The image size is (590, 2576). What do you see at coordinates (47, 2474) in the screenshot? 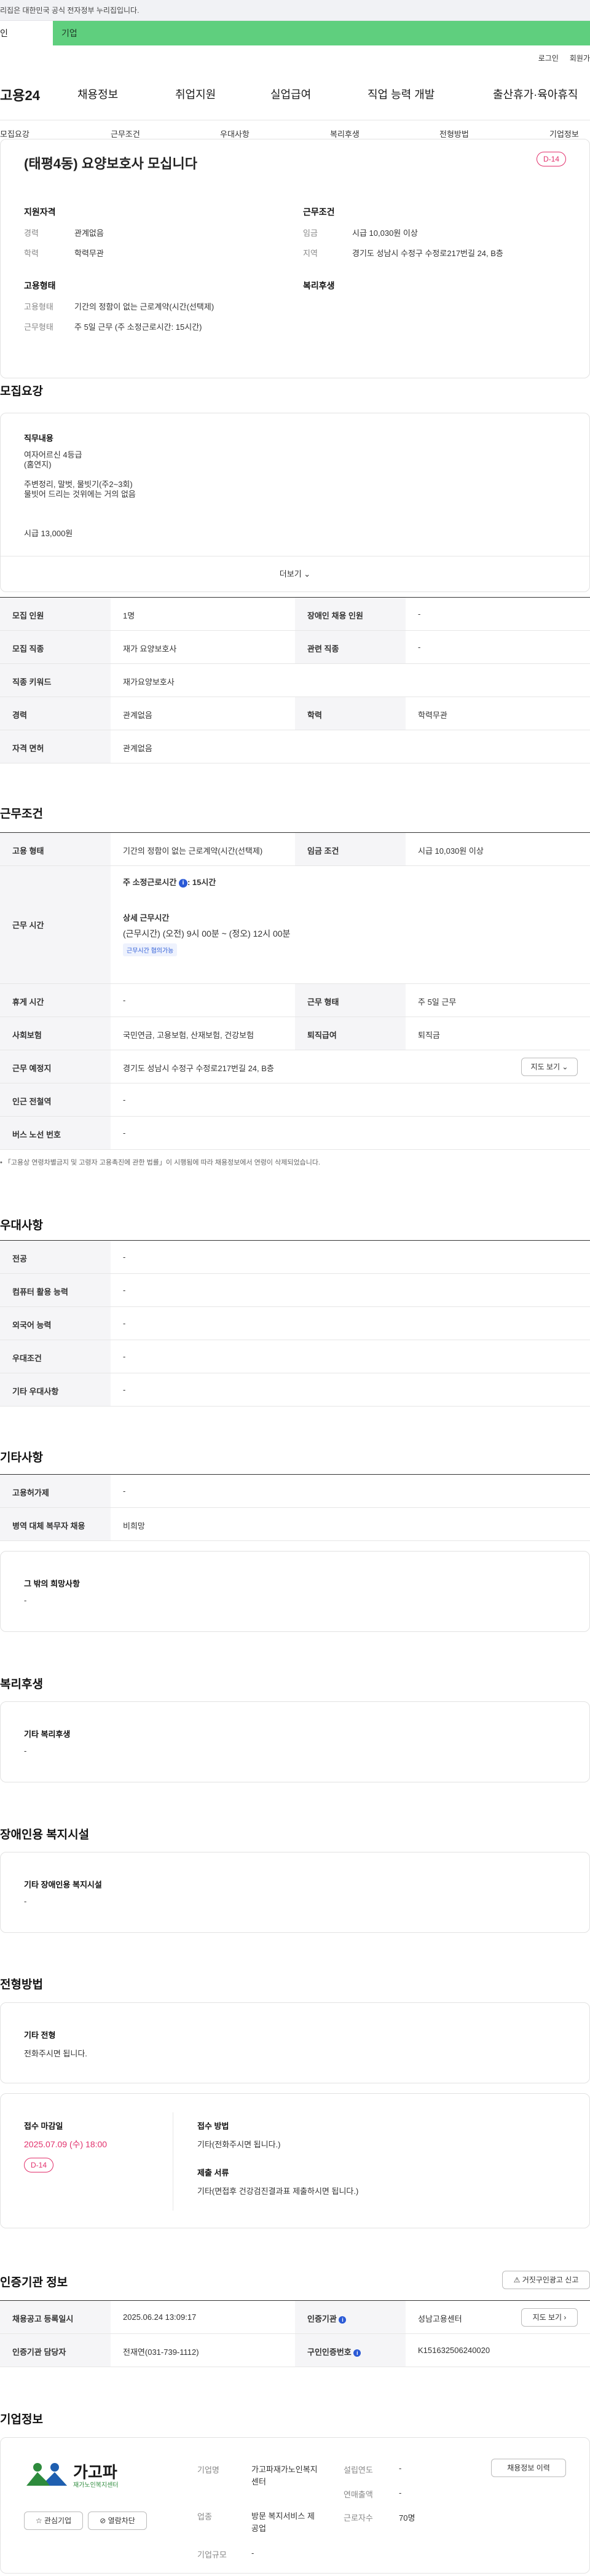
I see `company-logo-icon` at bounding box center [47, 2474].